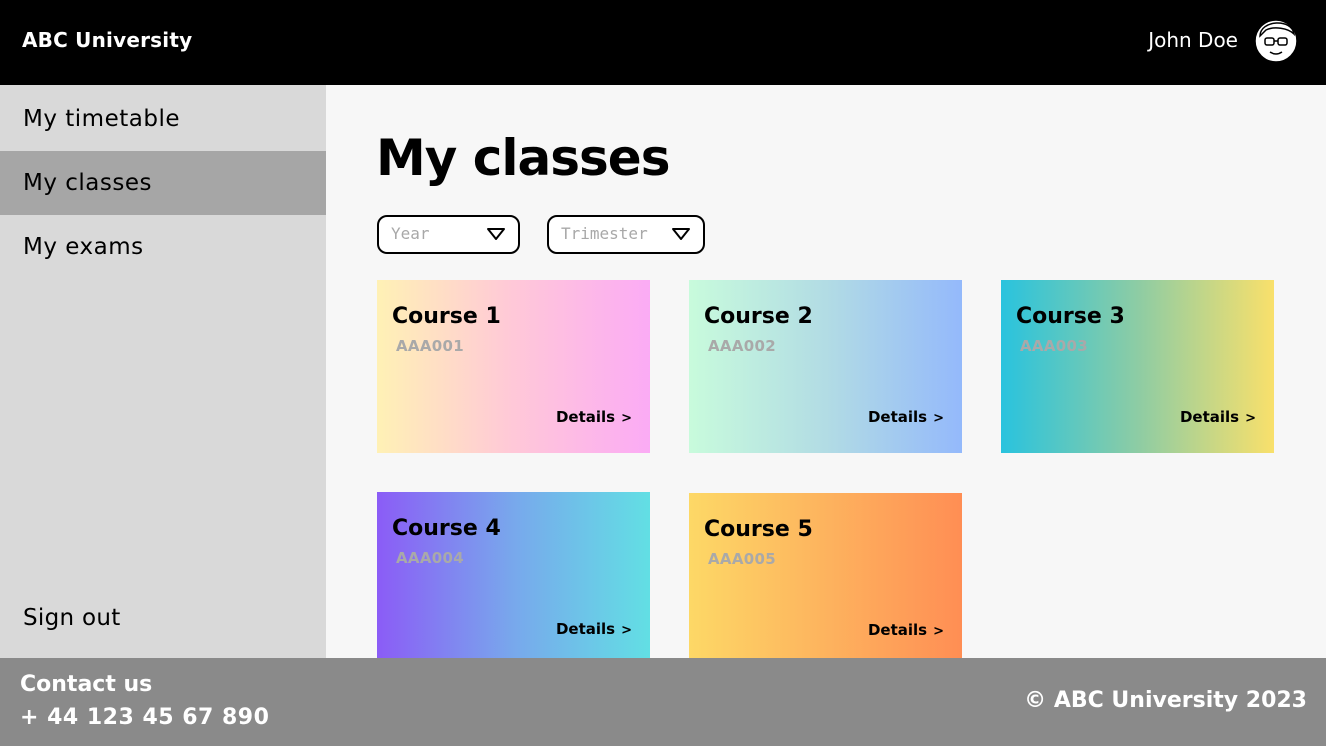 This screenshot has width=1326, height=746. I want to click on top-bar: ABC University John Doe, so click(663, 42).